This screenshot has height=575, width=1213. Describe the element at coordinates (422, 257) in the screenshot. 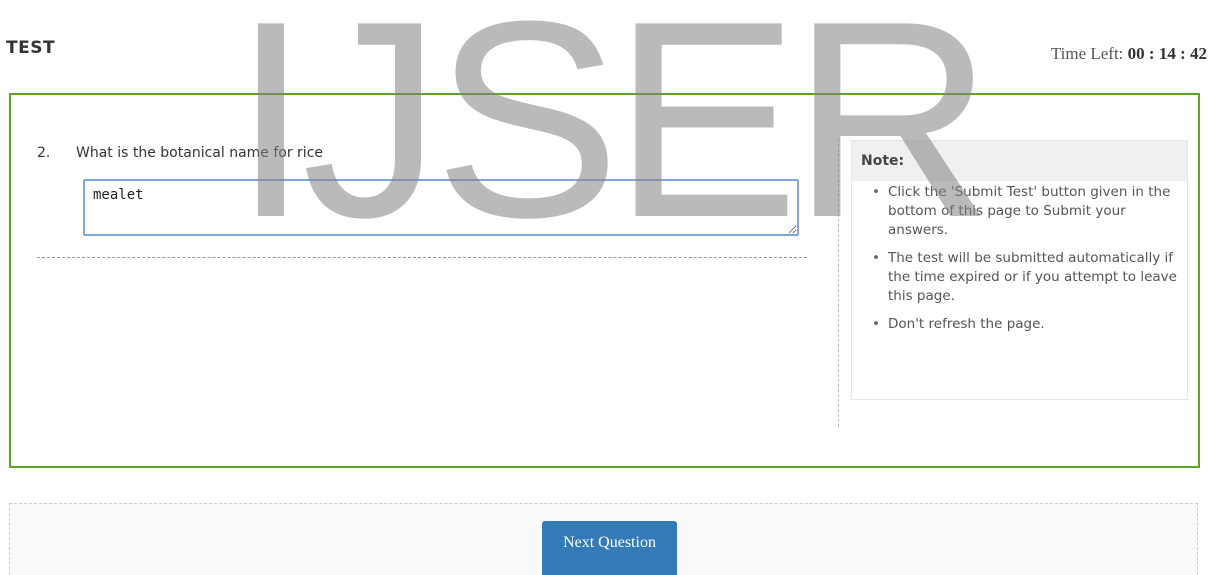

I see `question-divider` at that location.